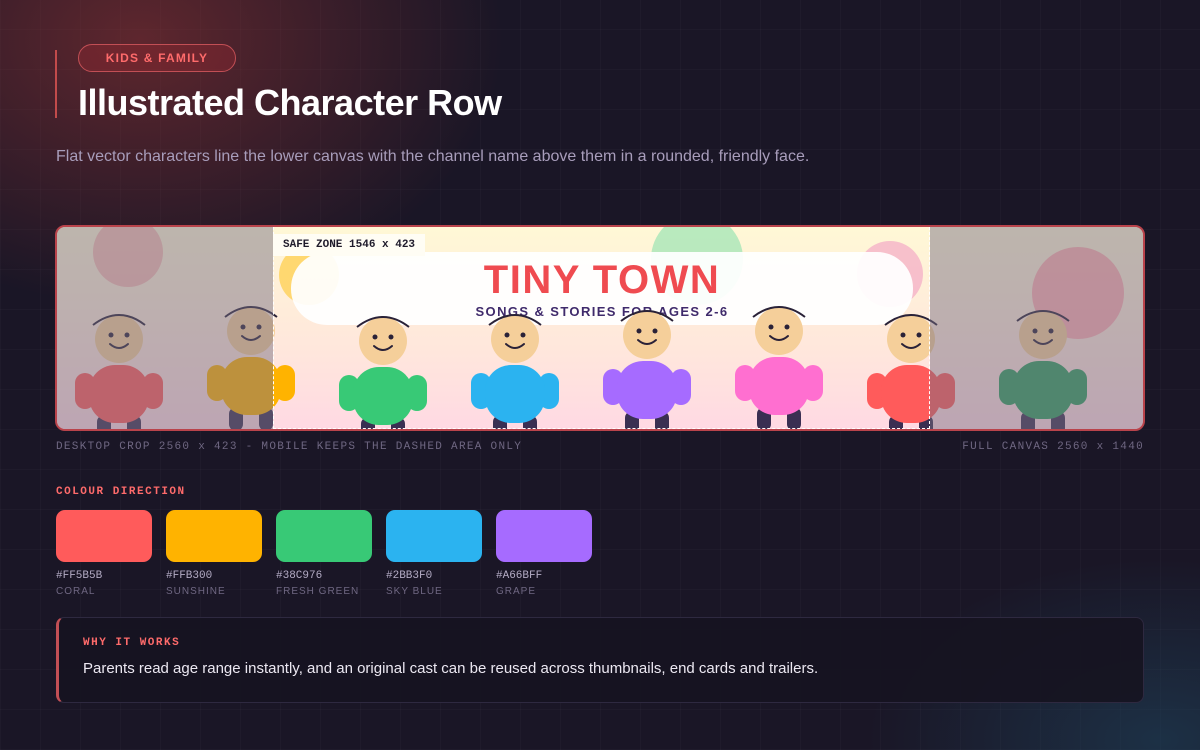 This screenshot has width=1200, height=750. I want to click on swatch-coral: #FF5B5B CORAL, so click(104, 553).